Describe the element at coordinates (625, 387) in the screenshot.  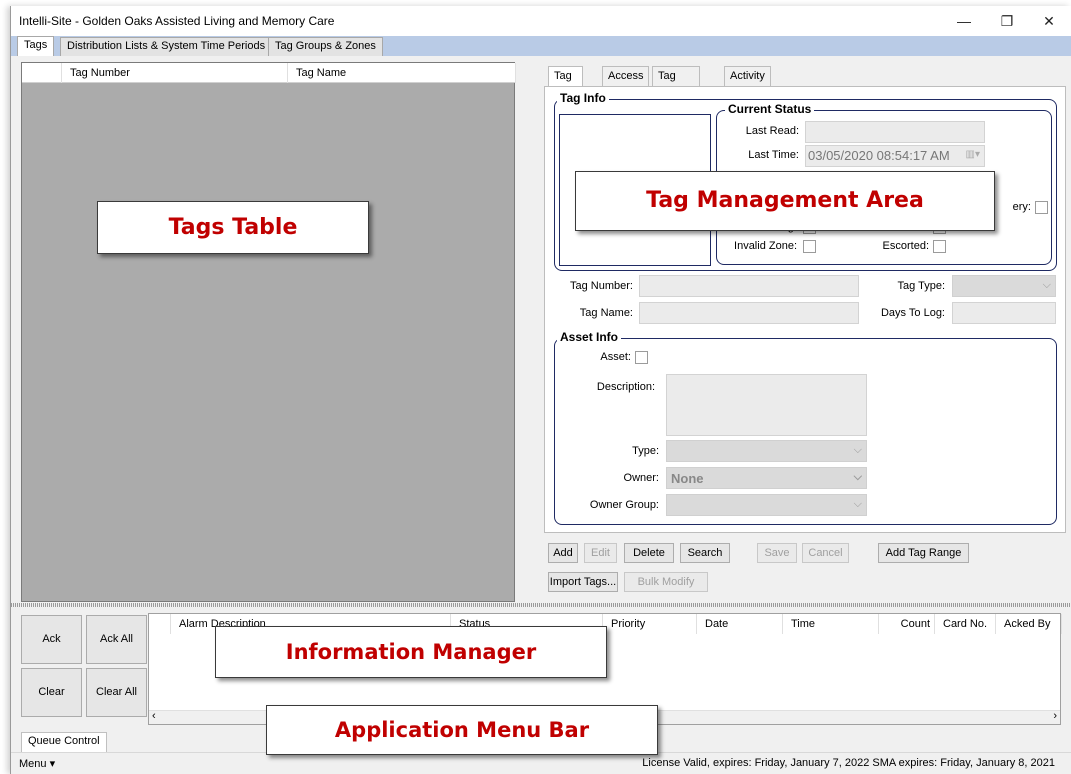
I see `description-label: Description:` at that location.